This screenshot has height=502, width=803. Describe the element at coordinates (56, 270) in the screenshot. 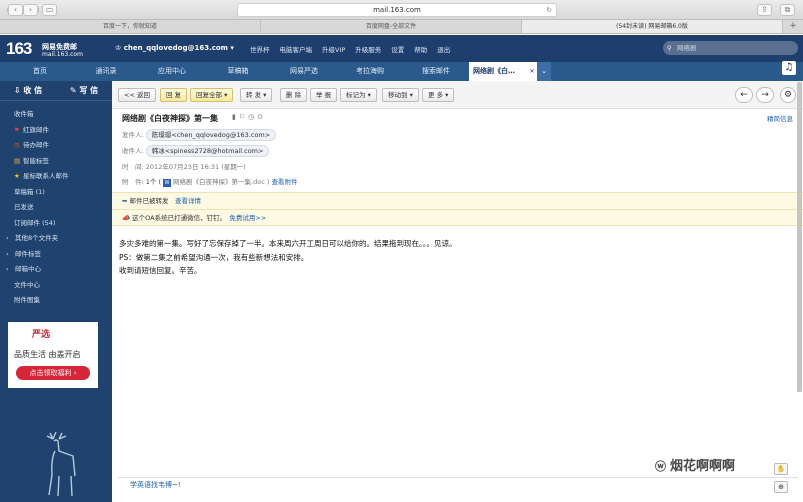

I see `sidebar-item: › 邮箱中心` at that location.